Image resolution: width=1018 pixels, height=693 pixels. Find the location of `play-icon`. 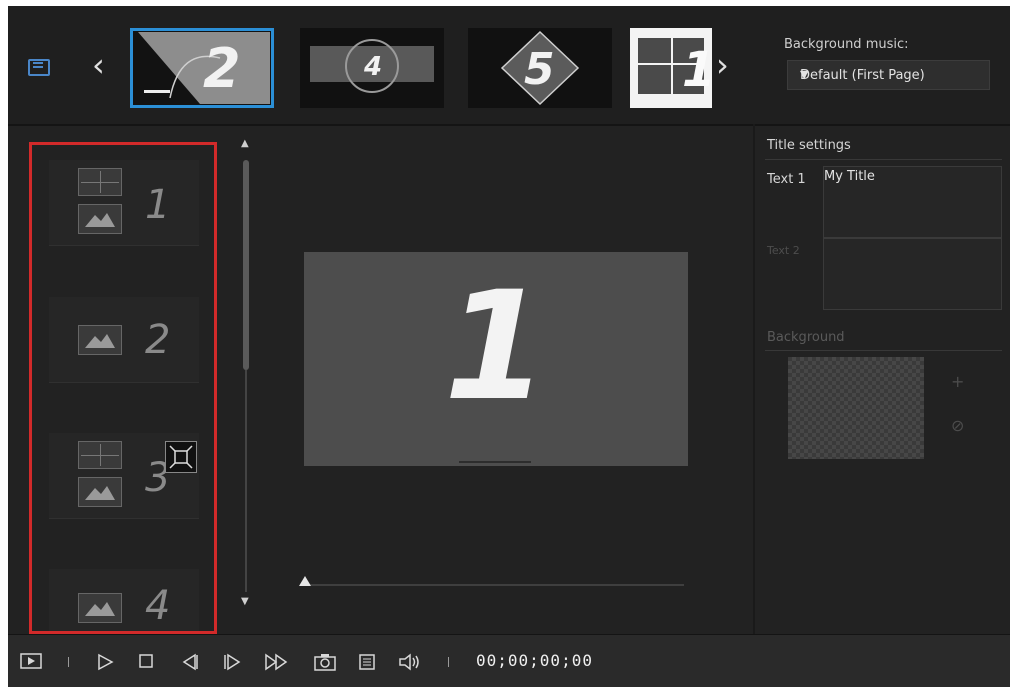

play-icon is located at coordinates (105, 664).